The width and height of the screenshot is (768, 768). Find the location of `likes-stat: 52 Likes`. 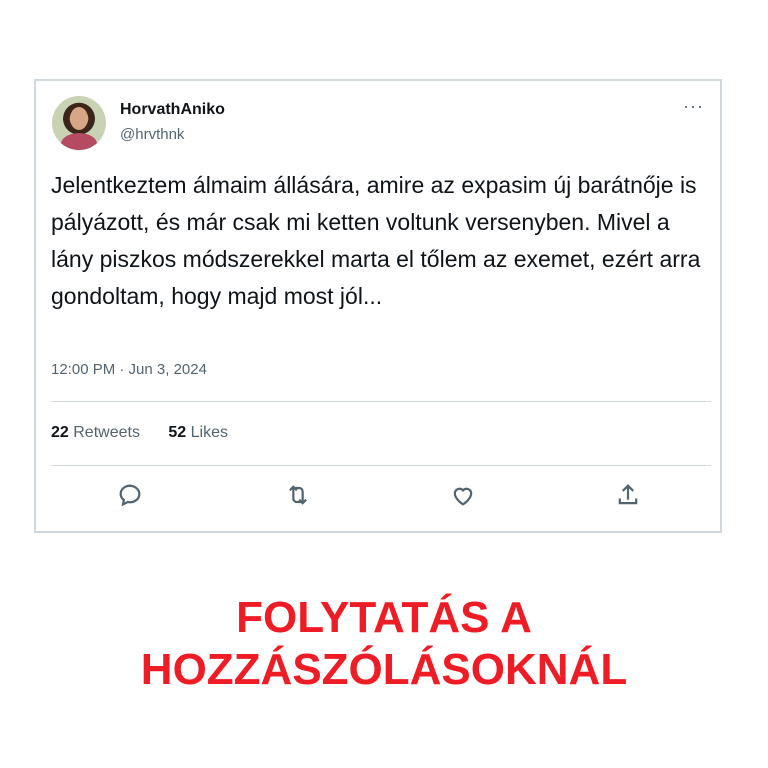

likes-stat: 52 Likes is located at coordinates (198, 432).